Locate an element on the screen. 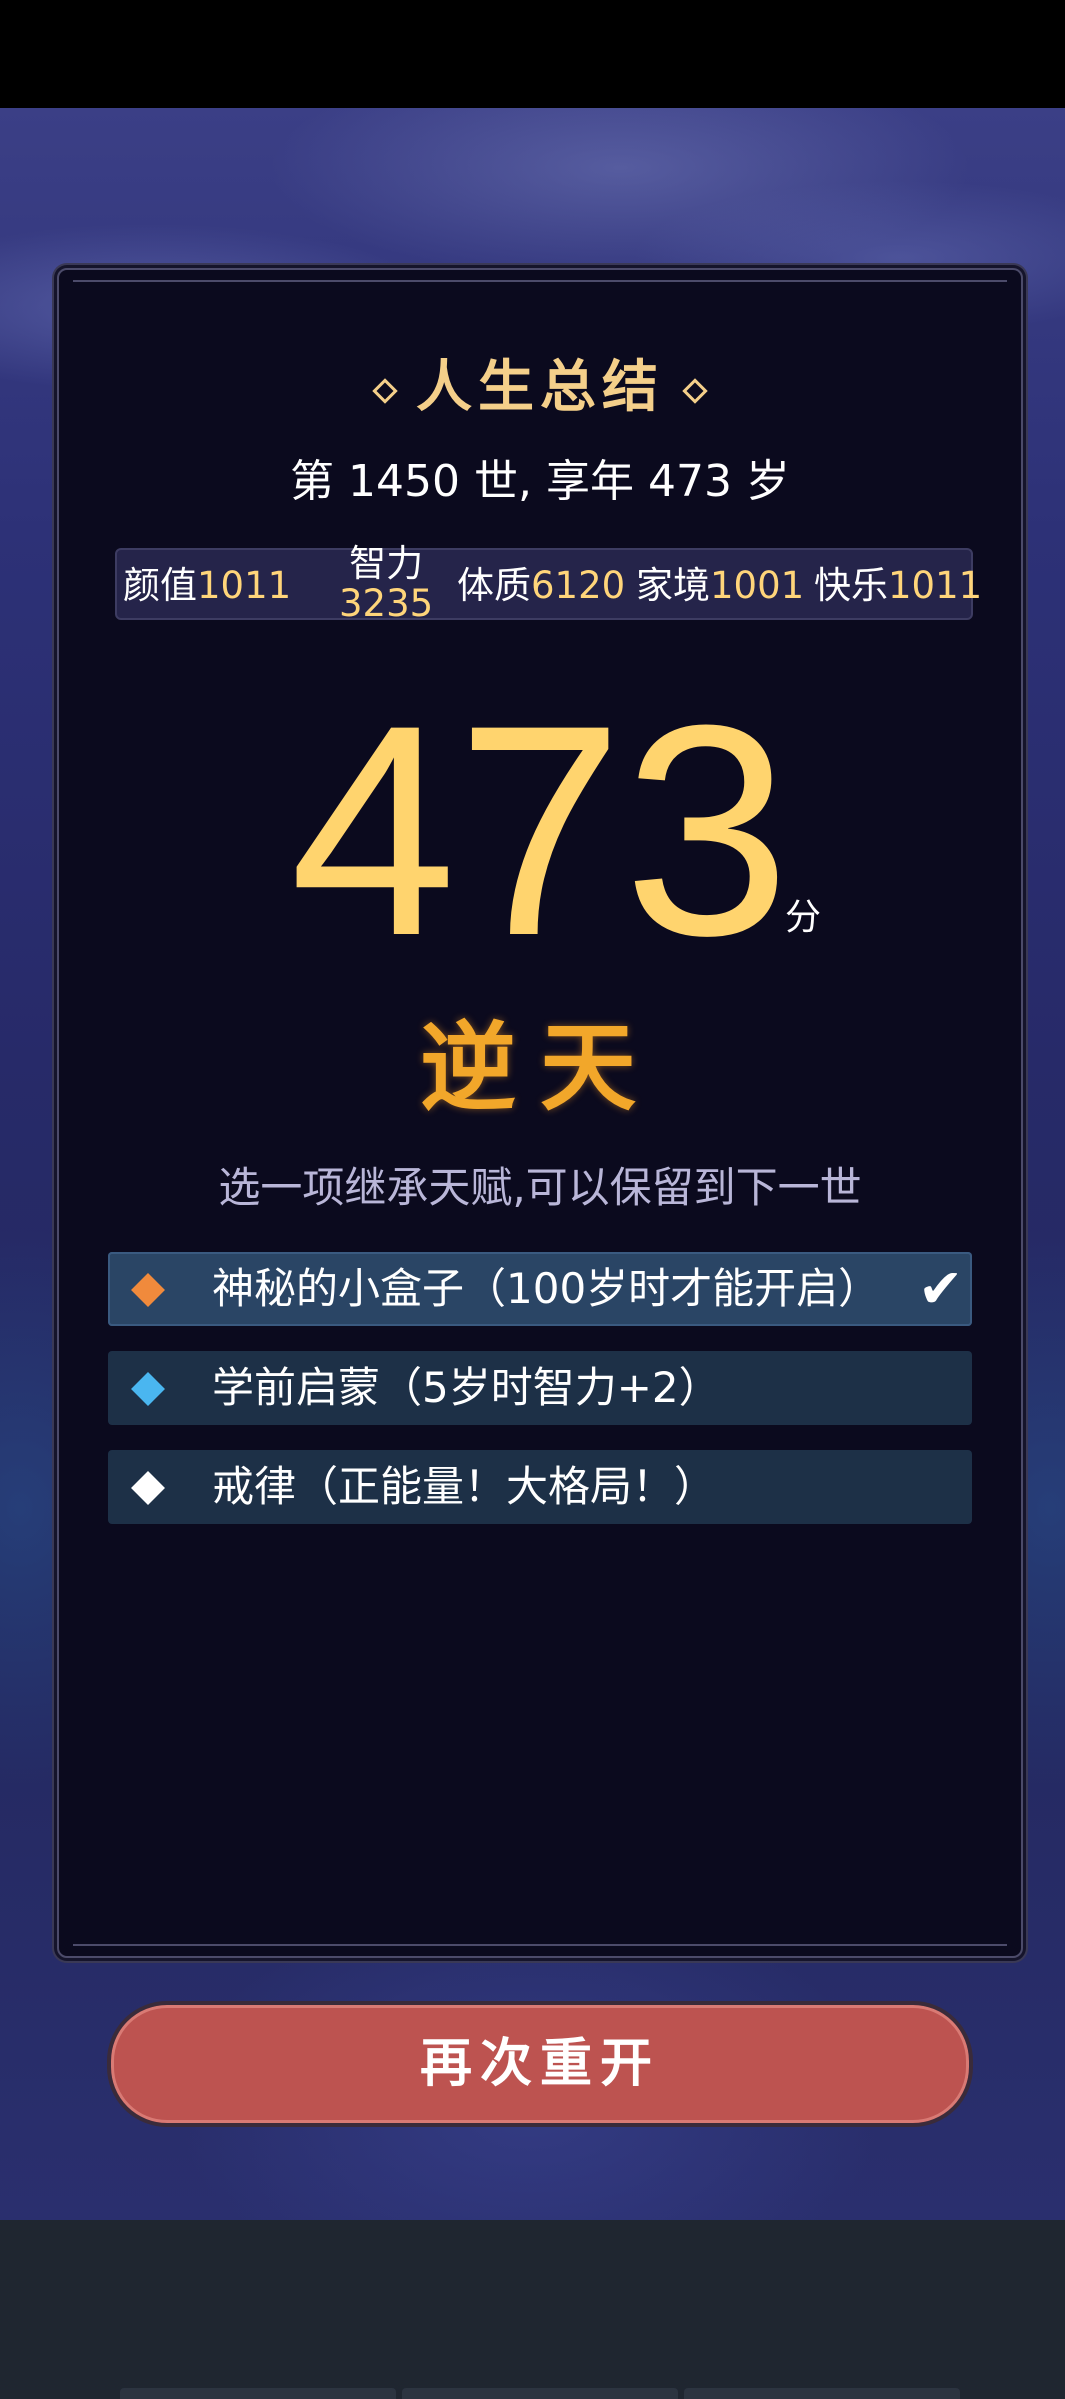  attribute-bar: 颜值1011 智力 3235 体质6120 家境1001 快乐1011 is located at coordinates (548, 584).